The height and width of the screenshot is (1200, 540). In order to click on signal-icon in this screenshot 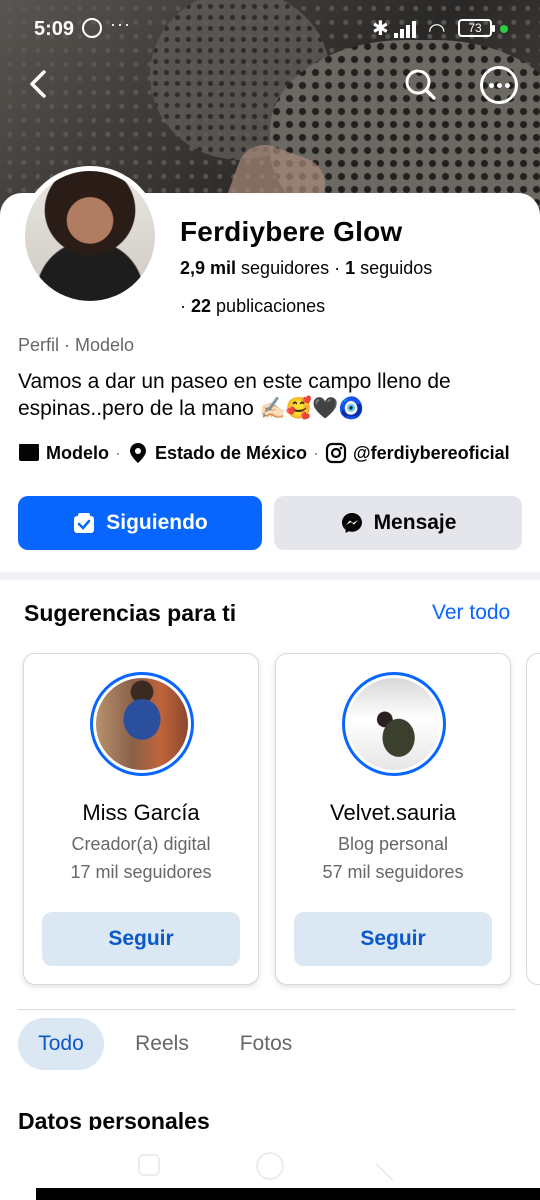, I will do `click(407, 29)`.